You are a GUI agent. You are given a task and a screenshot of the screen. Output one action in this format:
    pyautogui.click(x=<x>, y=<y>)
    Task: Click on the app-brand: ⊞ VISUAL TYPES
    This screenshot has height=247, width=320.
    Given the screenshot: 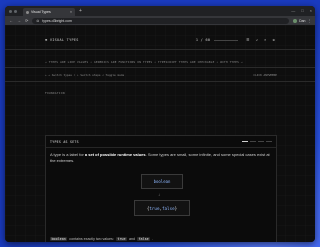 What is the action you would take?
    pyautogui.click(x=120, y=40)
    